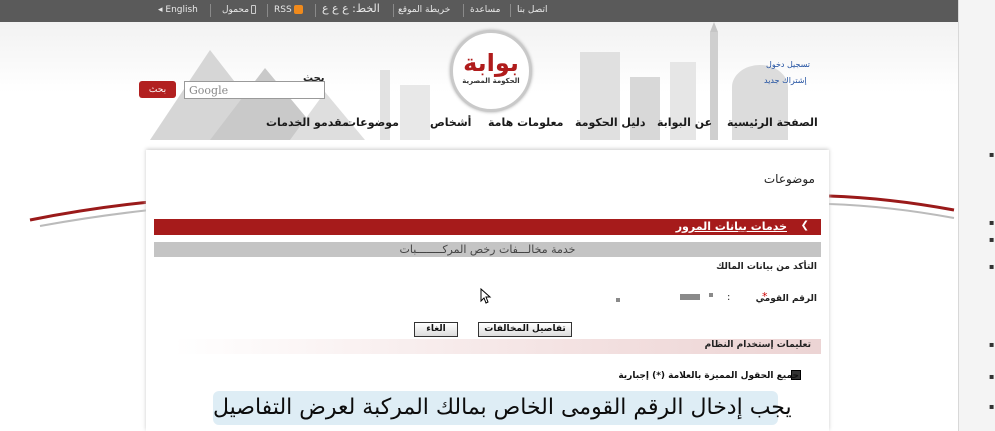 This screenshot has height=431, width=995. What do you see at coordinates (307, 122) in the screenshot?
I see `nav-service-providers: مقدمو الخدمات` at bounding box center [307, 122].